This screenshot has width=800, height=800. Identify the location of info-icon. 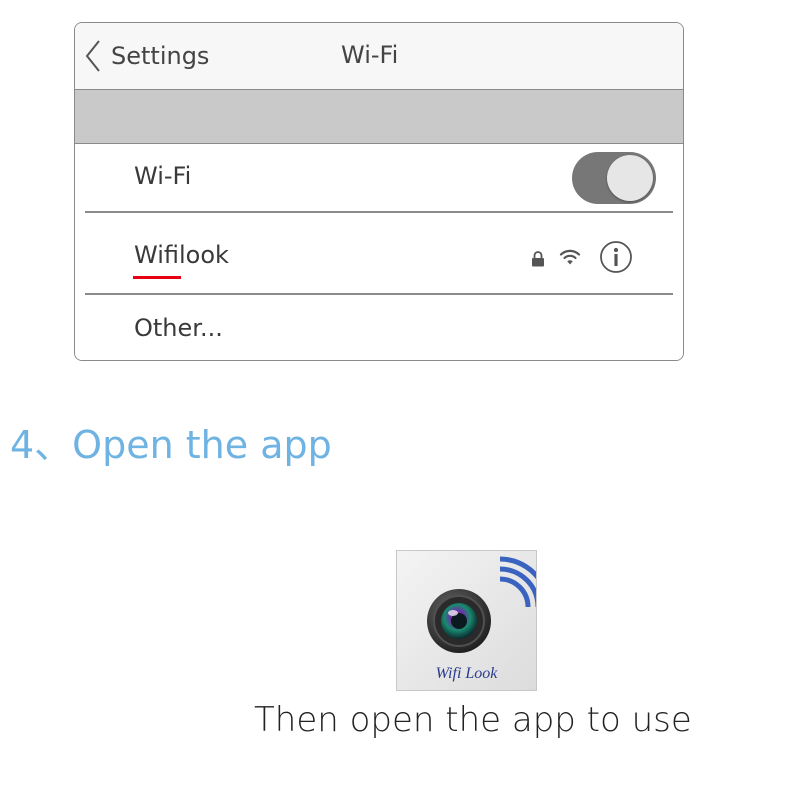
(616, 257).